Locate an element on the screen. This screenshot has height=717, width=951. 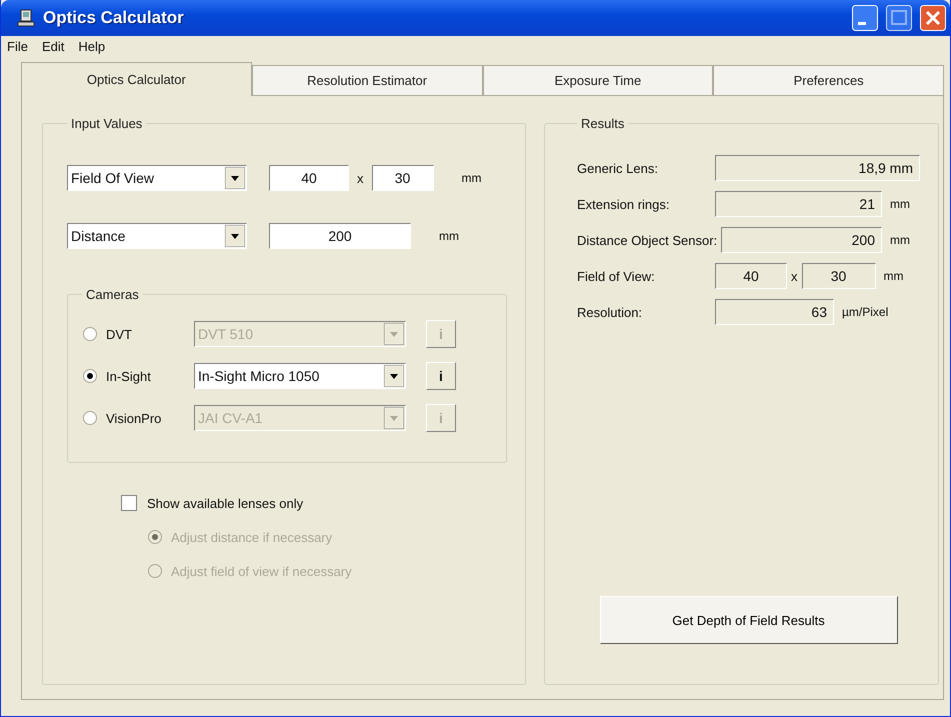
radio-label: DVT is located at coordinates (119, 334).